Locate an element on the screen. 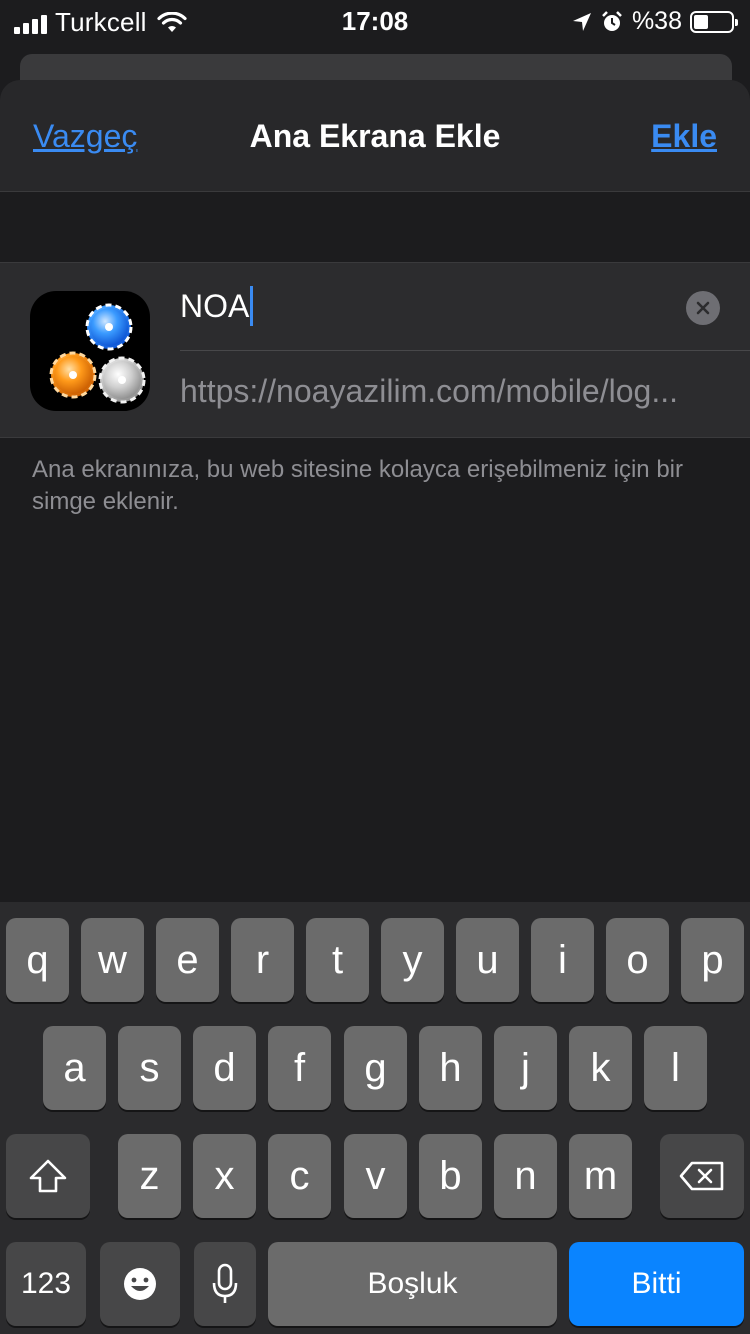 The width and height of the screenshot is (750, 1334). key-r: r is located at coordinates (262, 960).